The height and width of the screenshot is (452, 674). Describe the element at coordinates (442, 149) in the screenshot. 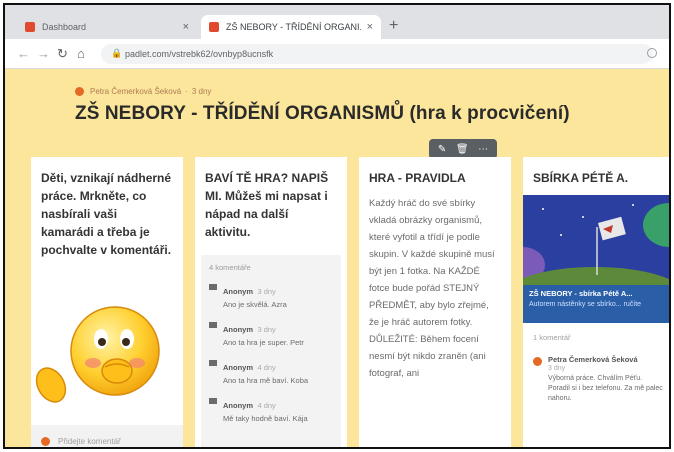

I see `edit-icon: ✎` at that location.